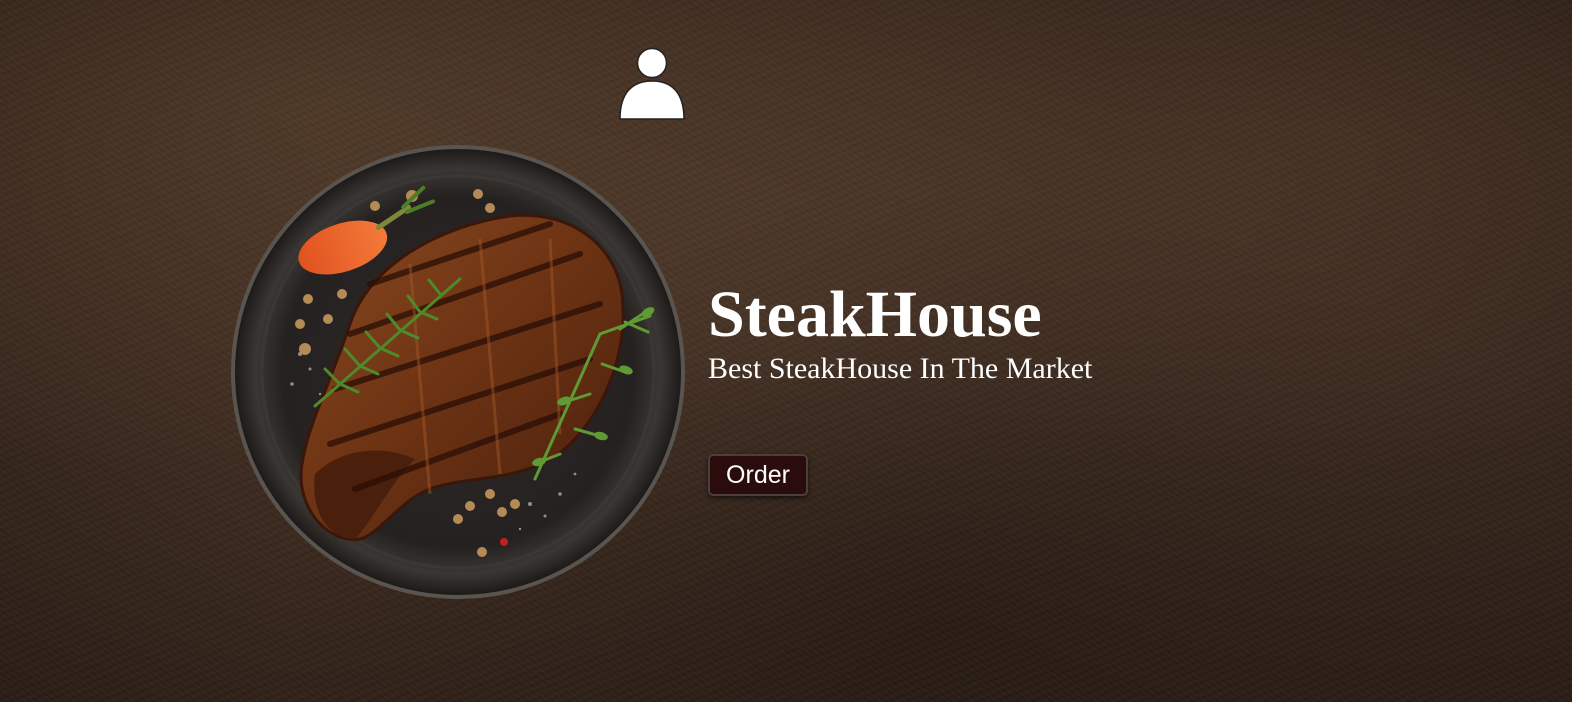 This screenshot has height=702, width=1572. What do you see at coordinates (652, 84) in the screenshot?
I see `user-profile-icon` at bounding box center [652, 84].